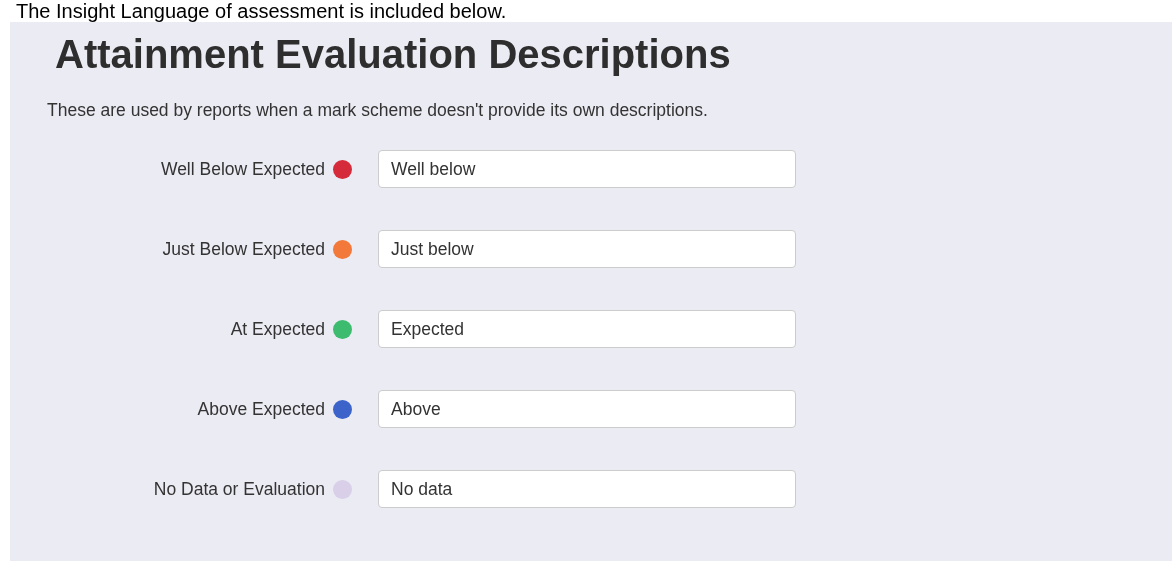 The width and height of the screenshot is (1172, 561). What do you see at coordinates (378, 110) in the screenshot?
I see `description-text: These are used by reports when a mark scheme doesn't provide its own descriptions.` at bounding box center [378, 110].